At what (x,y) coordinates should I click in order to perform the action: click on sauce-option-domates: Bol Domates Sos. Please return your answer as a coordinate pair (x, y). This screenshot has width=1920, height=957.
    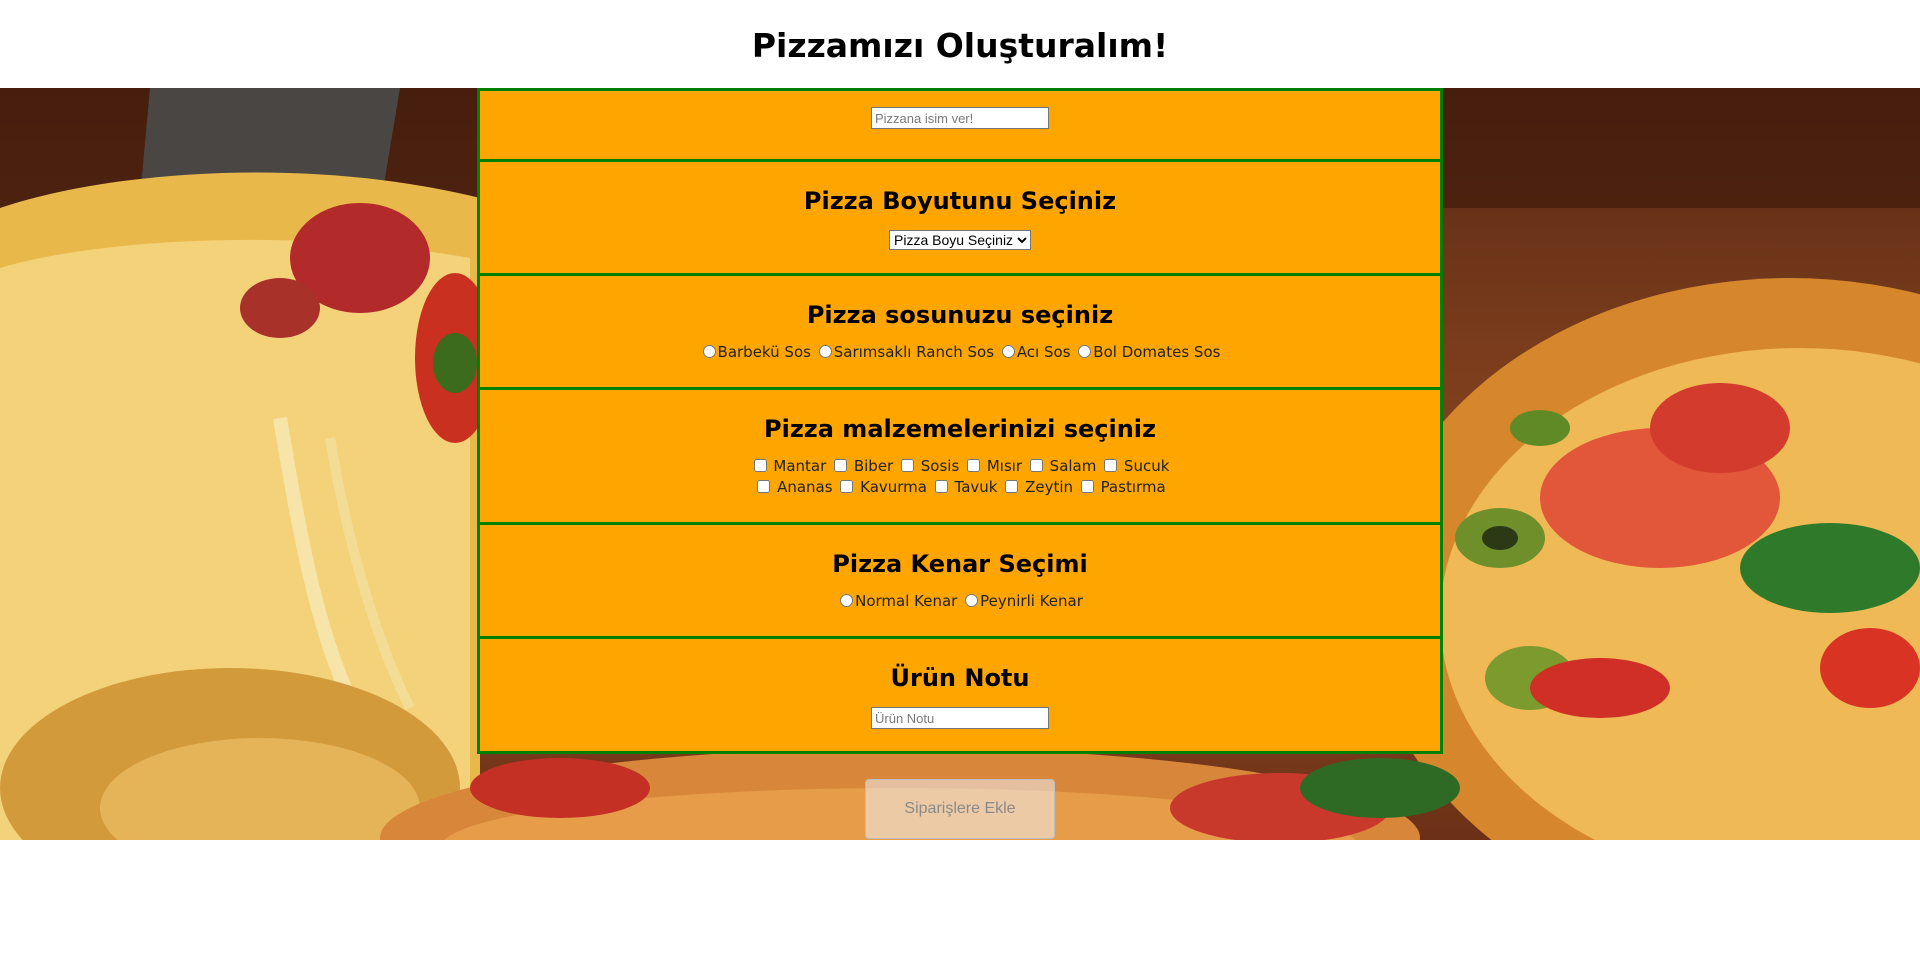
    Looking at the image, I should click on (1147, 352).